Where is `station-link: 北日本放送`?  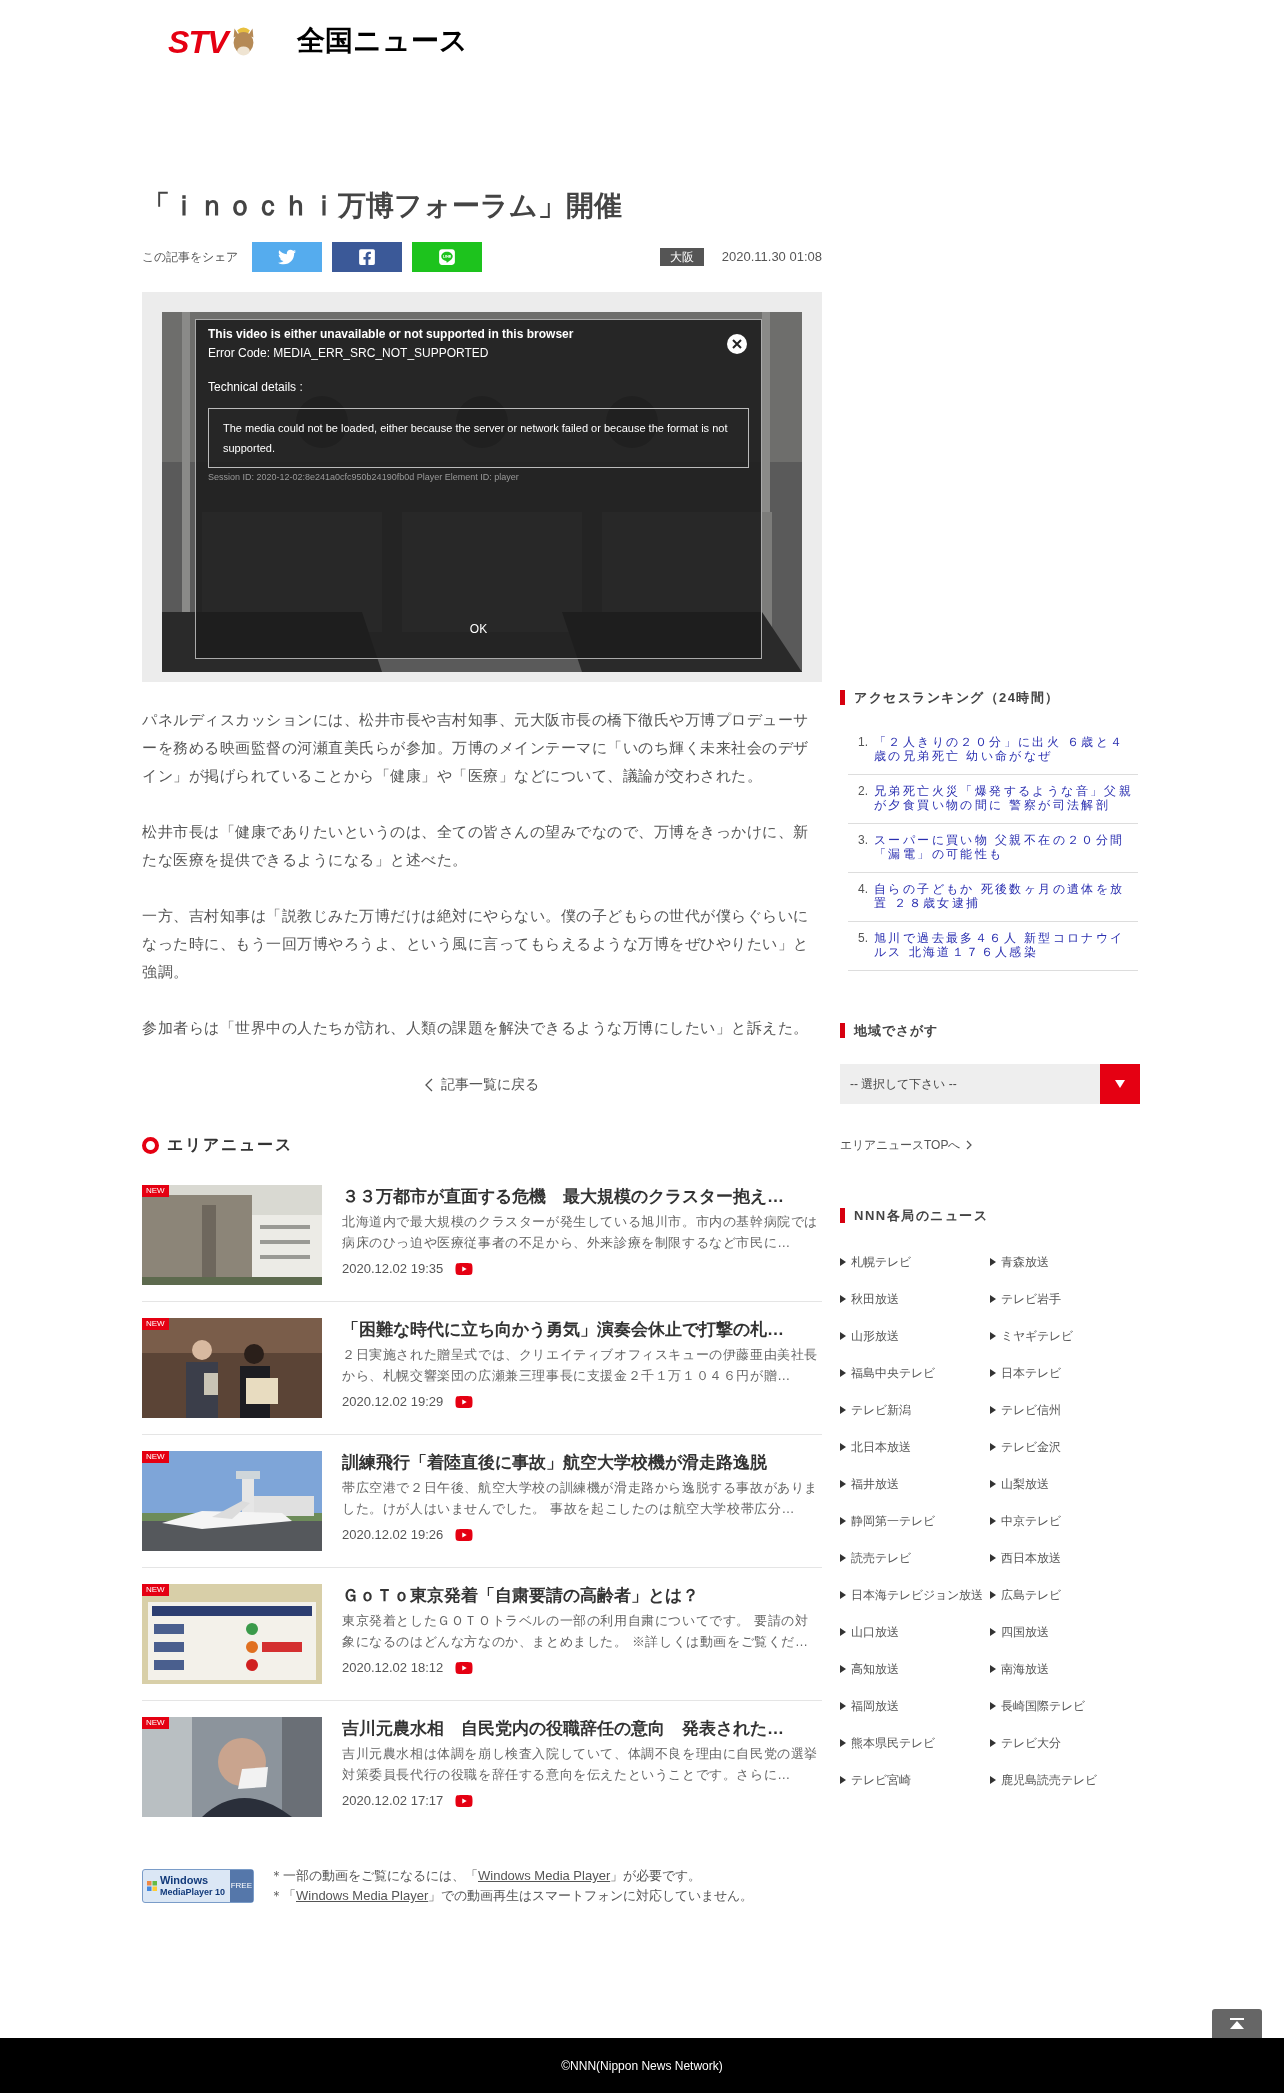 station-link: 北日本放送 is located at coordinates (881, 1447).